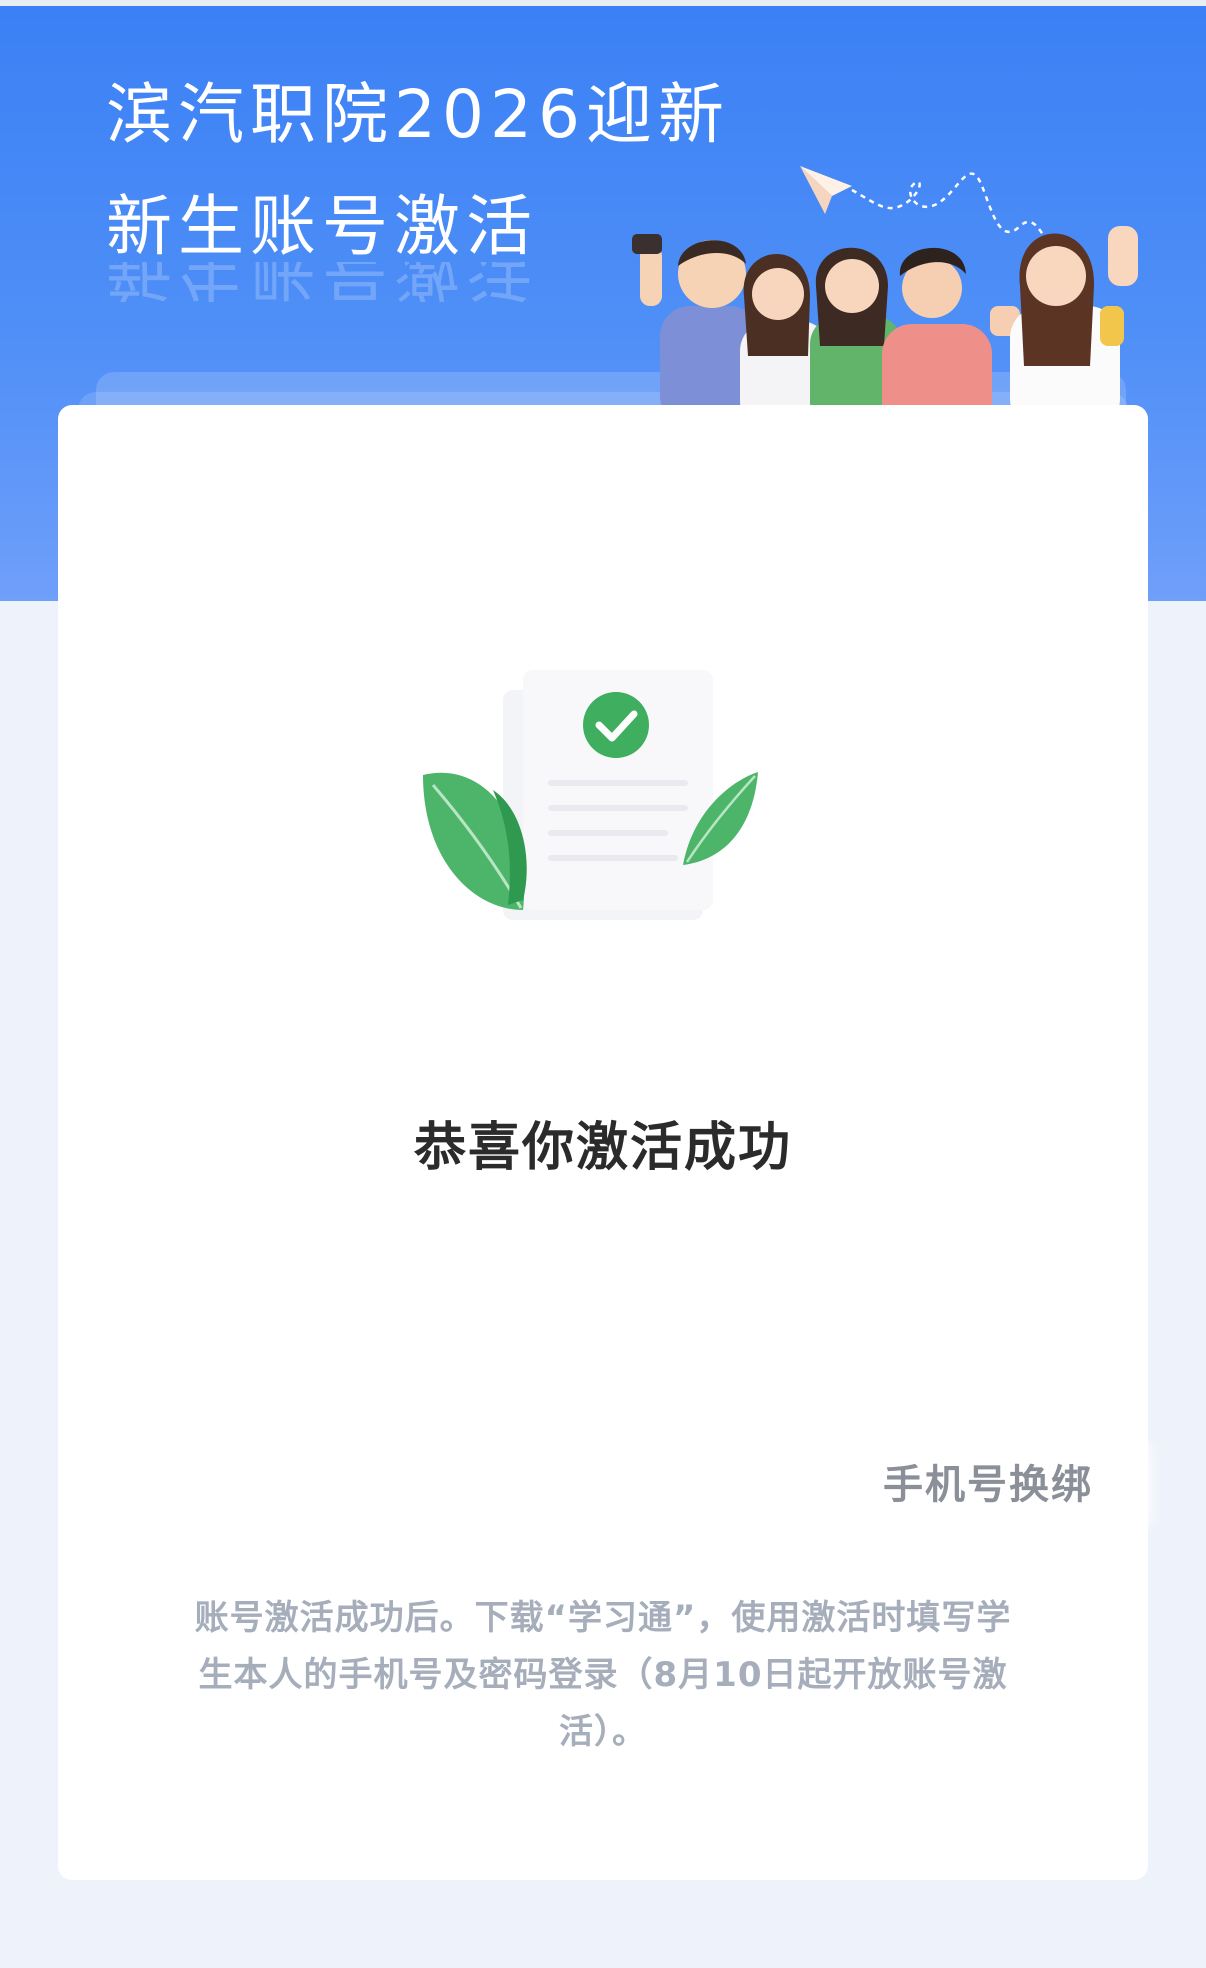 This screenshot has width=1206, height=1968. I want to click on phone-rebind-button: 手机号换绑, so click(988, 1485).